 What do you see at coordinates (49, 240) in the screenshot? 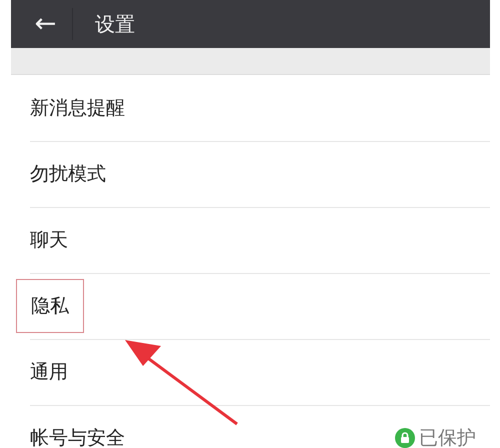
I see `settings-item: 聊天` at bounding box center [49, 240].